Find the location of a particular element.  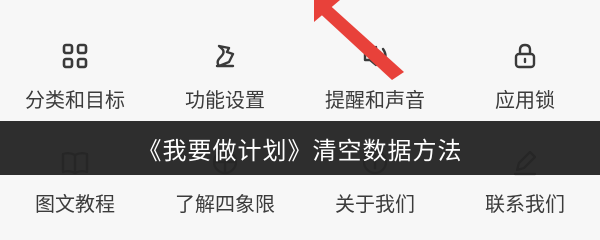

menu-item-label: 联系我们 is located at coordinates (525, 204).